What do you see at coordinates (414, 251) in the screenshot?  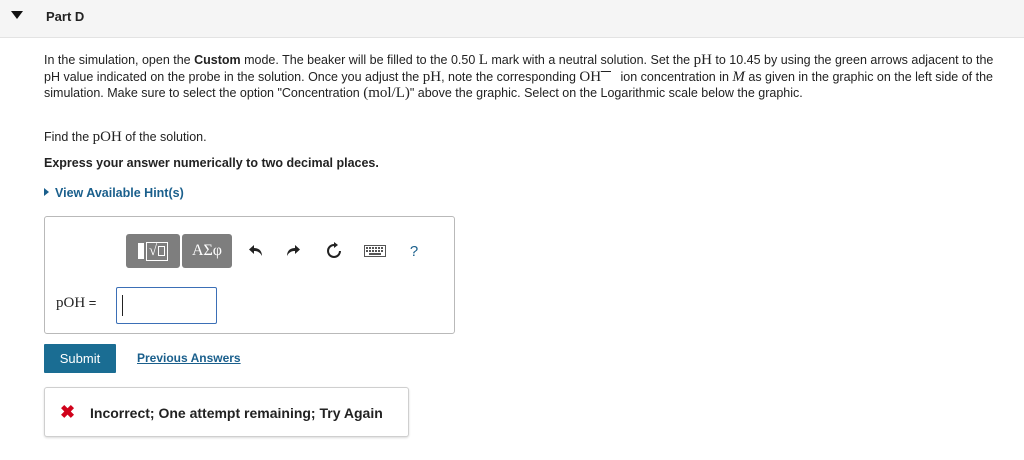 I see `help-button: ?` at bounding box center [414, 251].